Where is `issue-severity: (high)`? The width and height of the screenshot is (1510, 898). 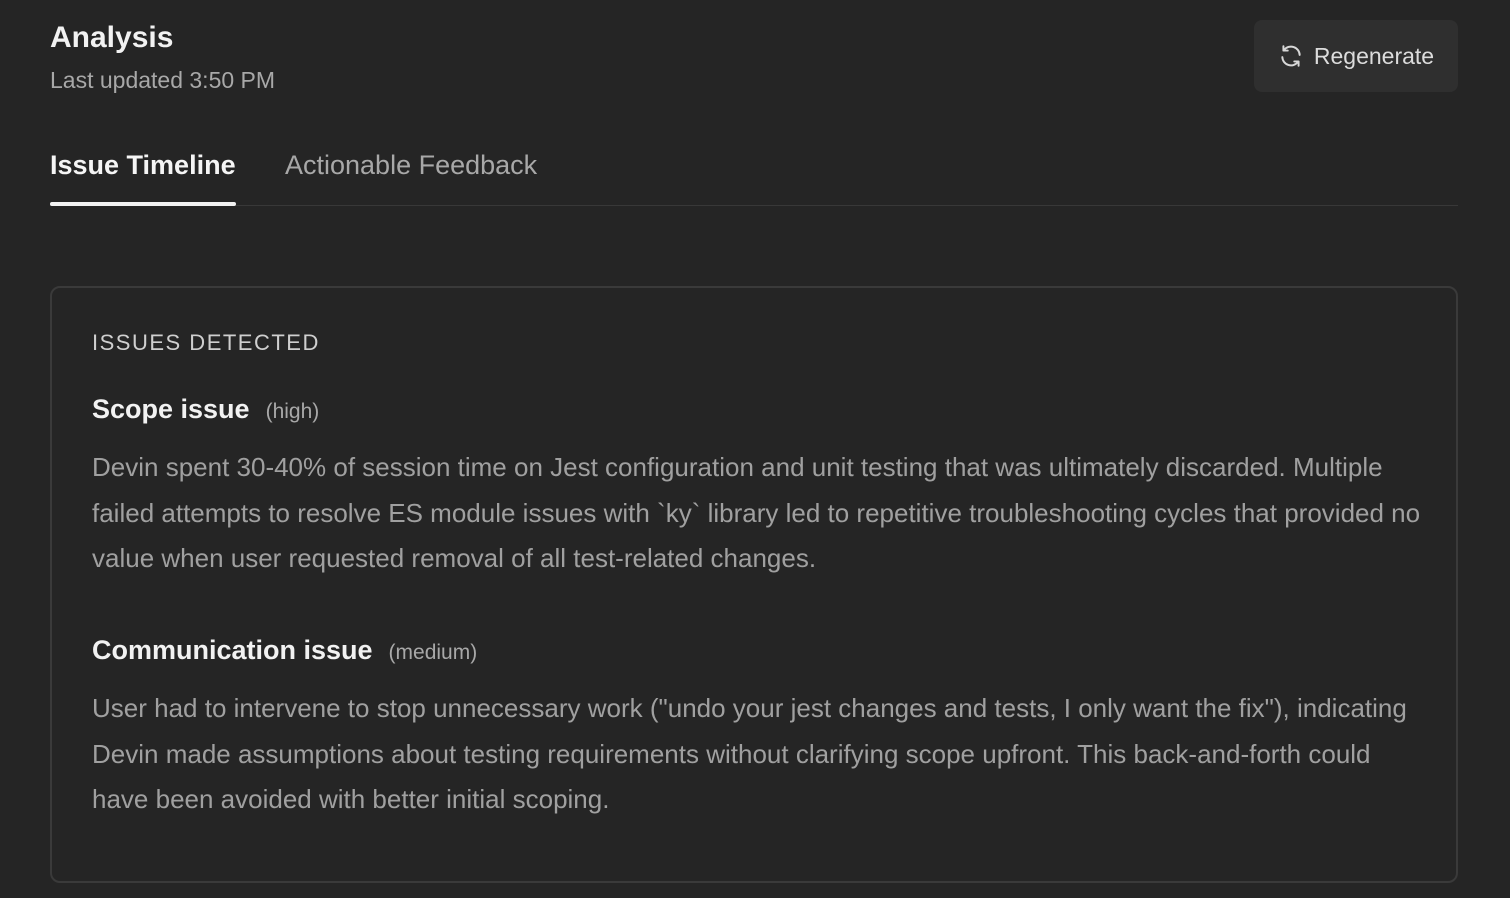
issue-severity: (high) is located at coordinates (292, 411).